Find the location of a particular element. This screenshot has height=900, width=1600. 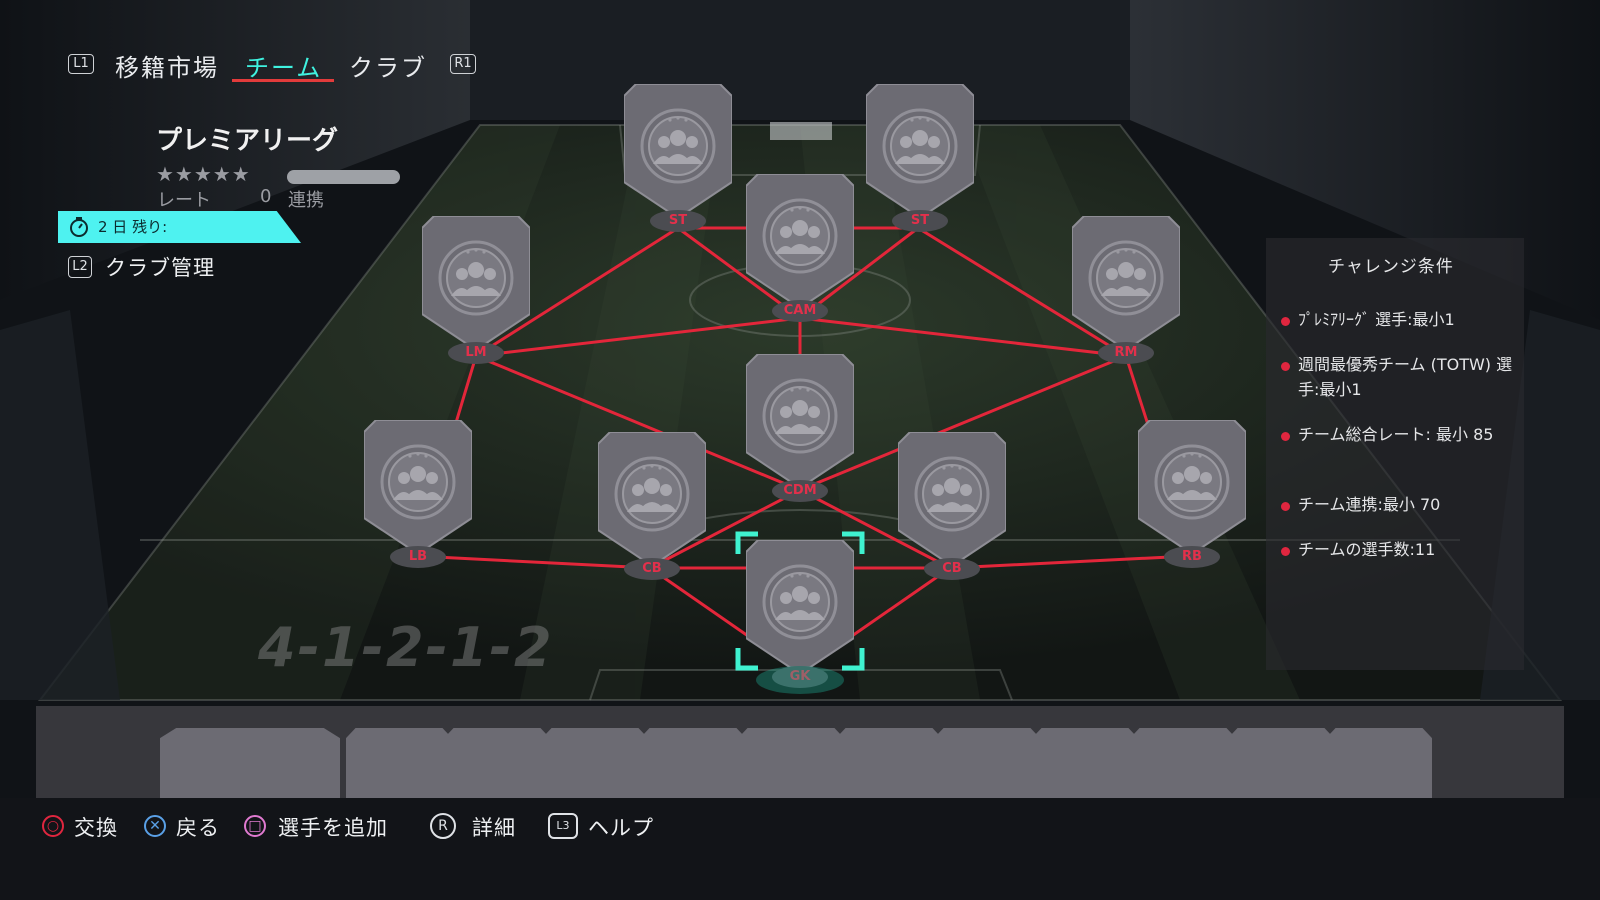

player-slot-cam is located at coordinates (800, 241).